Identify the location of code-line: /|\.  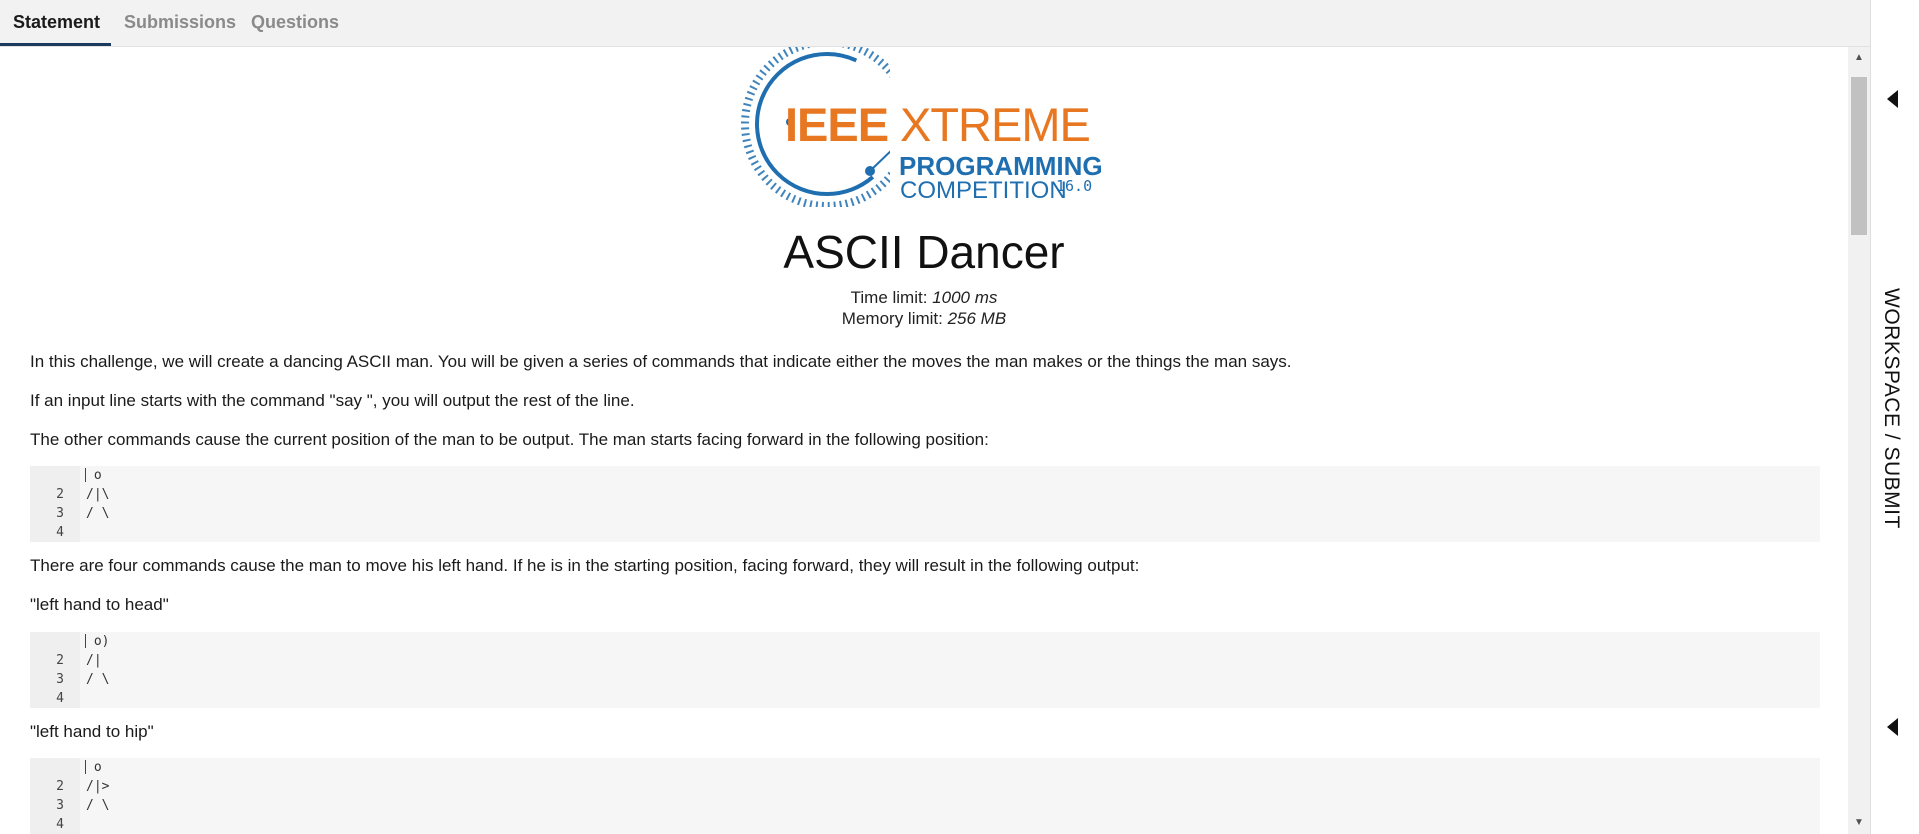
(98, 494).